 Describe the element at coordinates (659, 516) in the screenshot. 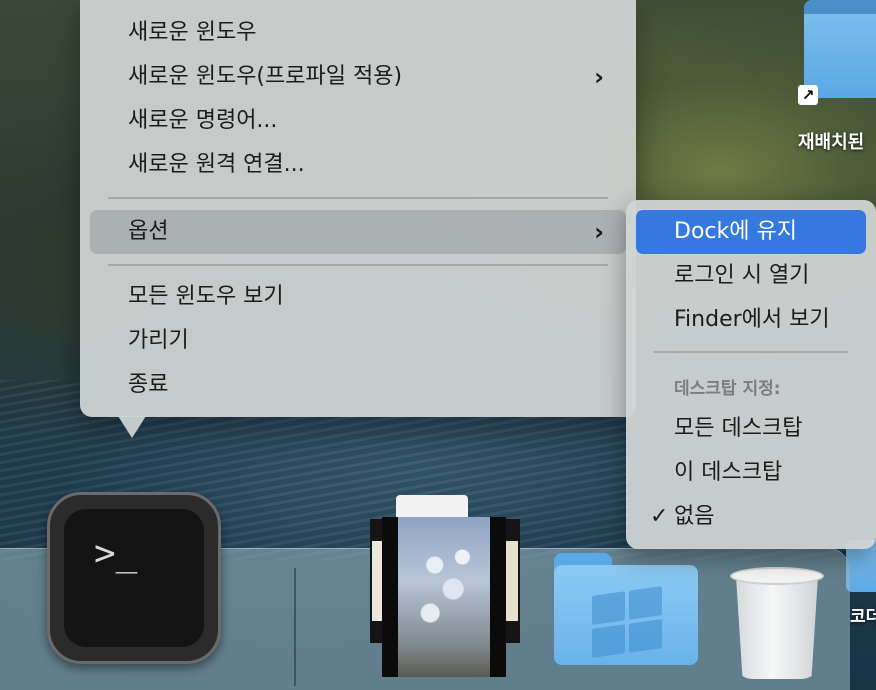

I see `checkmark-icon: ✓` at that location.